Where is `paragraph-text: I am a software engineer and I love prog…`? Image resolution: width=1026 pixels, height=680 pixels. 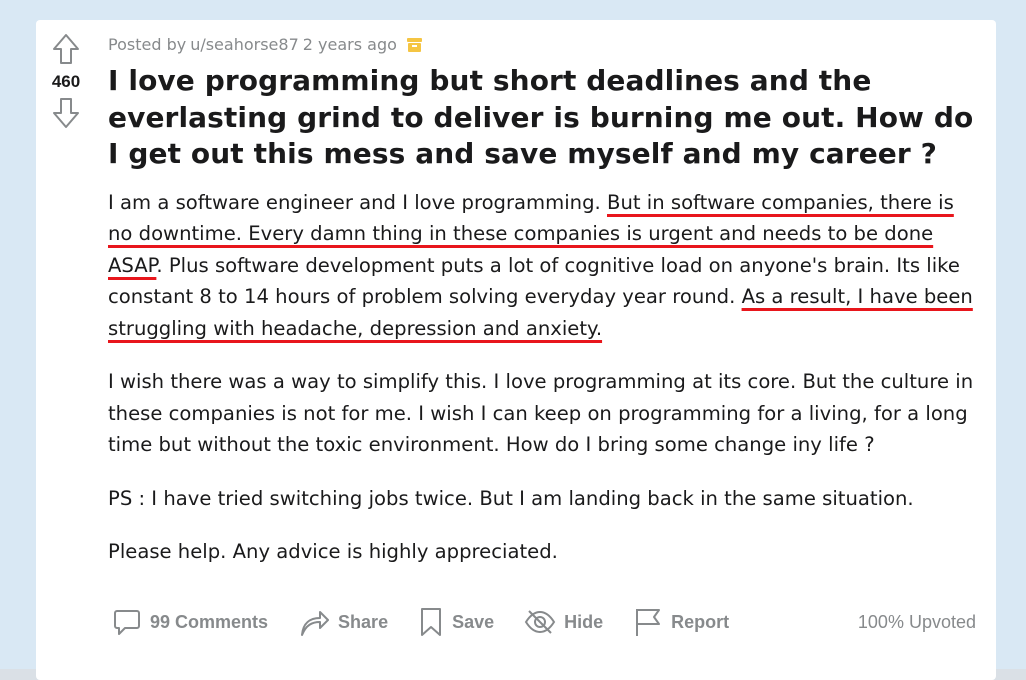
paragraph-text: I am a software engineer and I love prog… is located at coordinates (357, 202).